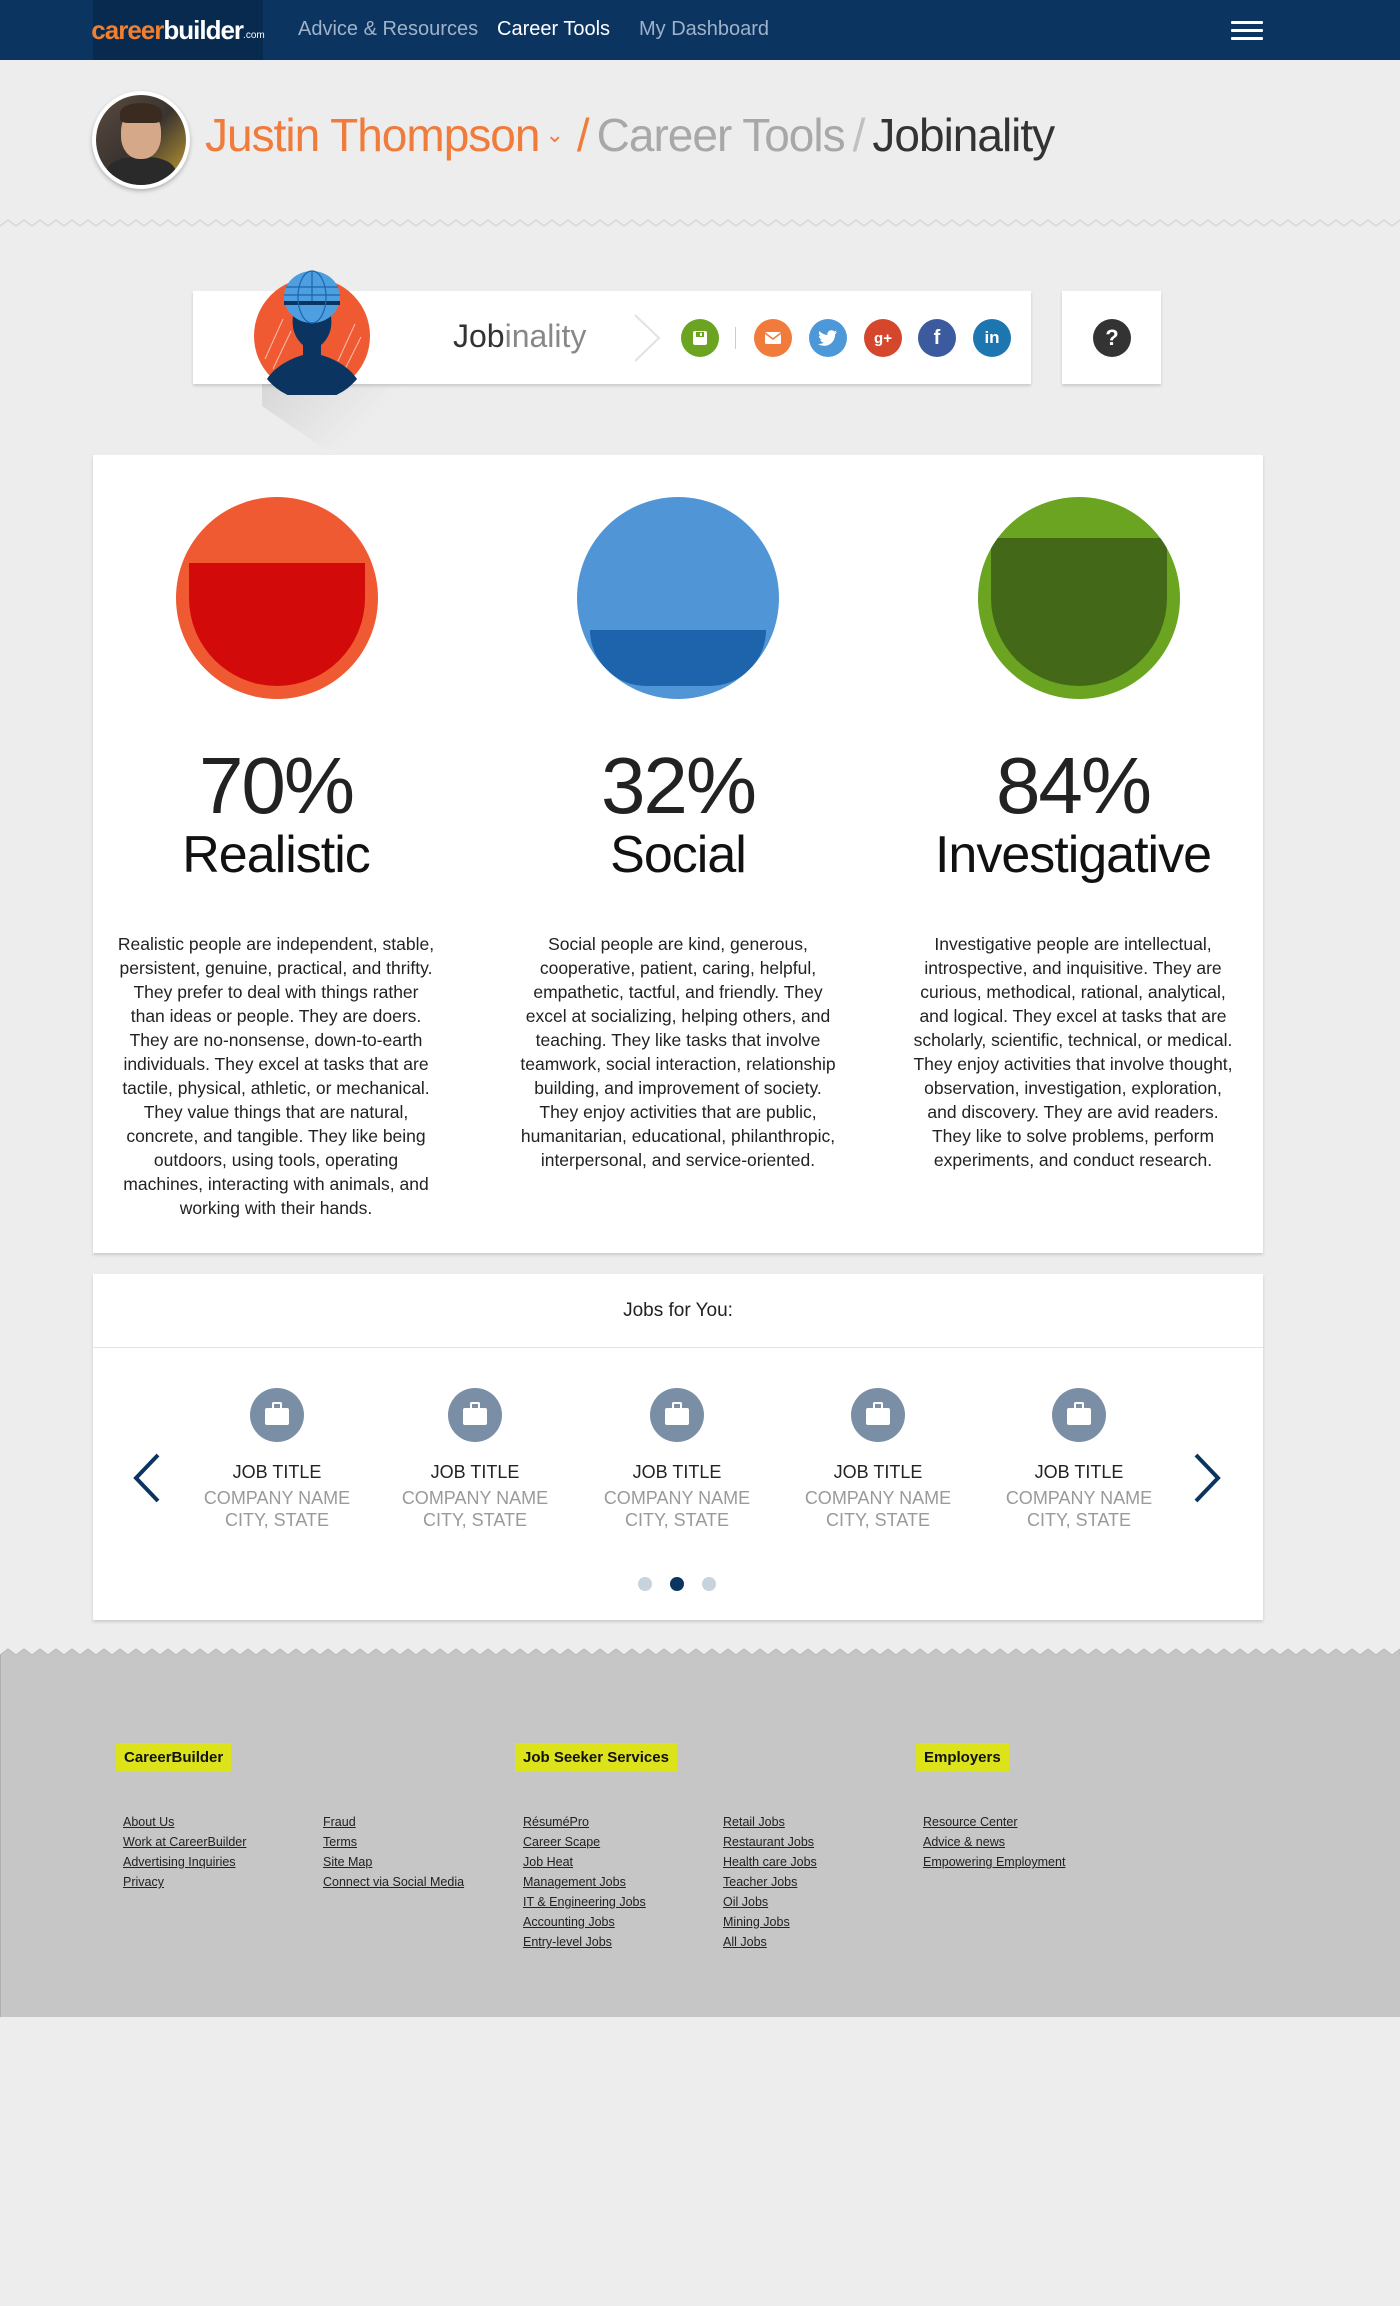  I want to click on footer-link: Privacy, so click(184, 1882).